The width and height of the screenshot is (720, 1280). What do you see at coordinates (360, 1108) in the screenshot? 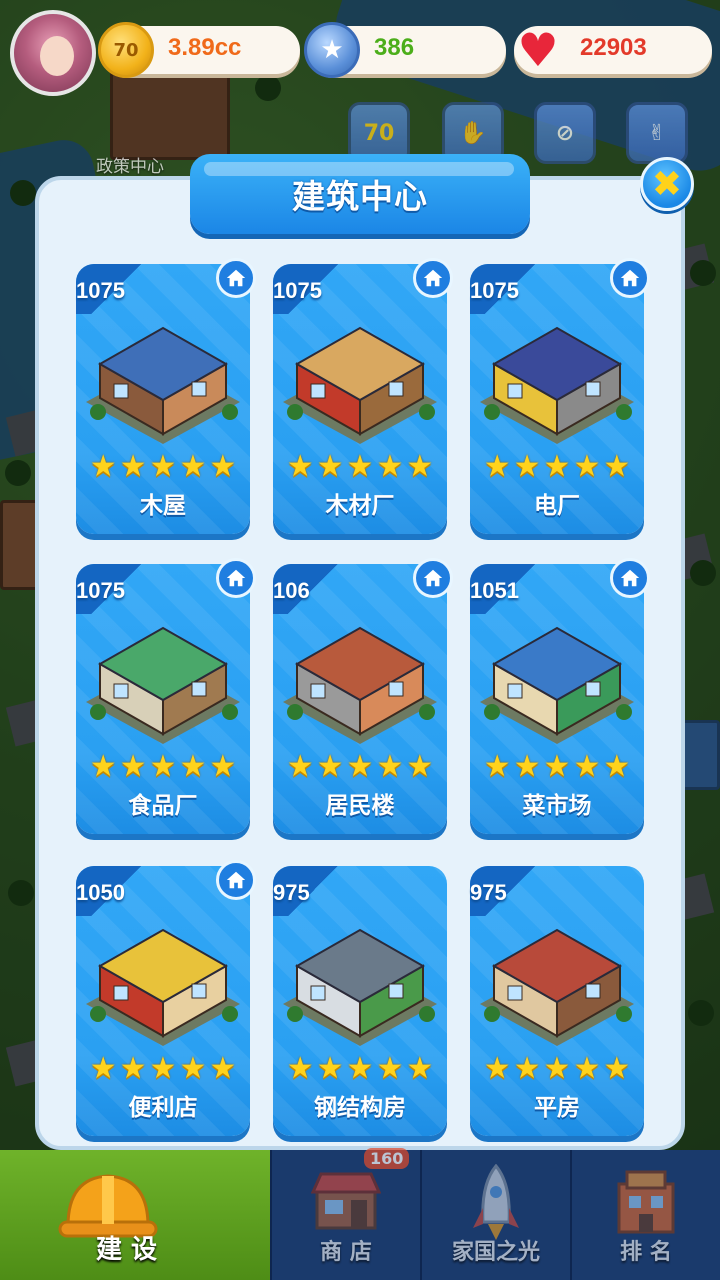
I see `building-name: 钢结构房` at bounding box center [360, 1108].